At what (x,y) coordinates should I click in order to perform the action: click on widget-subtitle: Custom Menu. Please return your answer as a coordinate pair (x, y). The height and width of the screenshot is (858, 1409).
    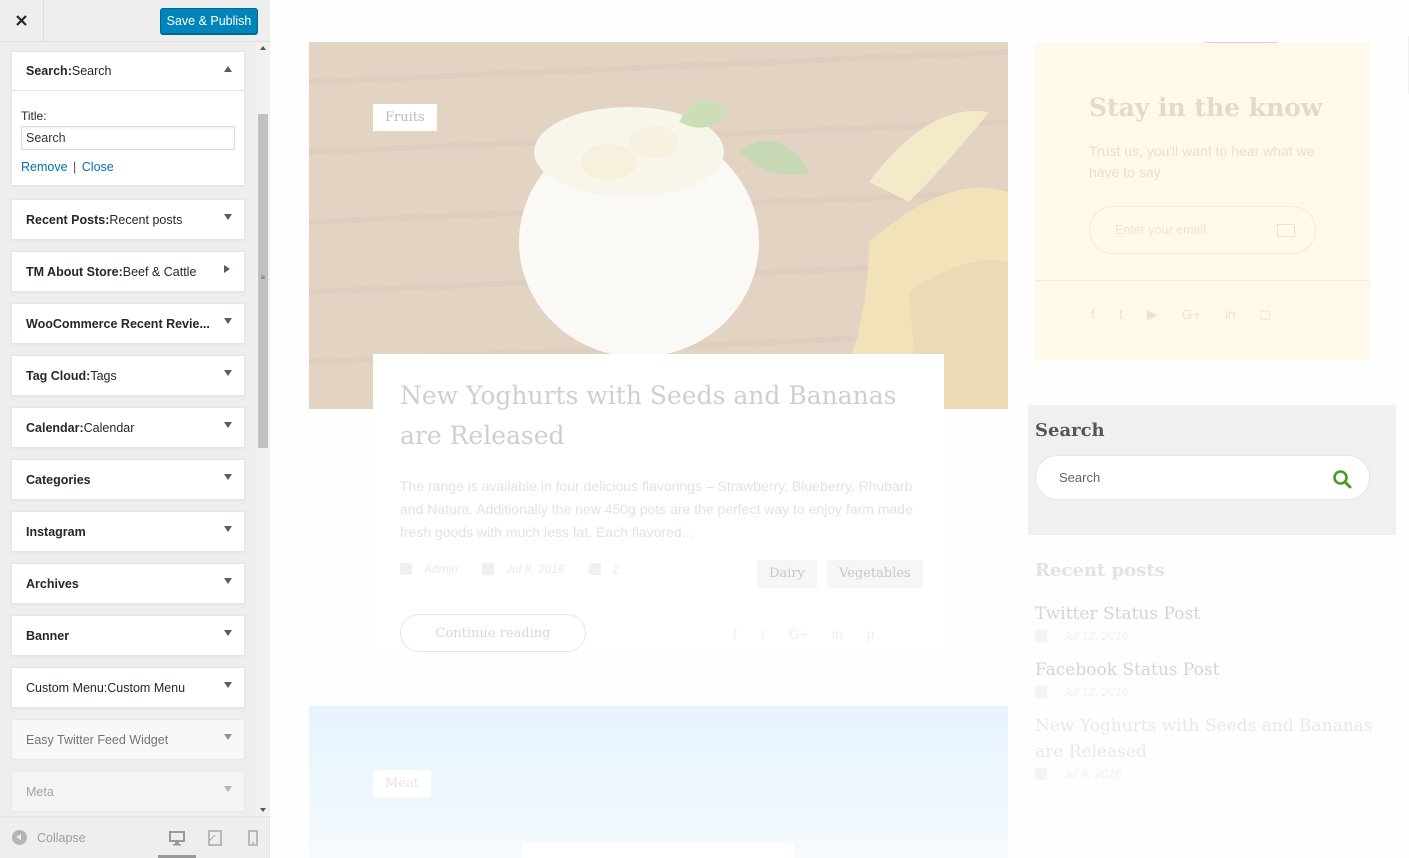
    Looking at the image, I should click on (146, 687).